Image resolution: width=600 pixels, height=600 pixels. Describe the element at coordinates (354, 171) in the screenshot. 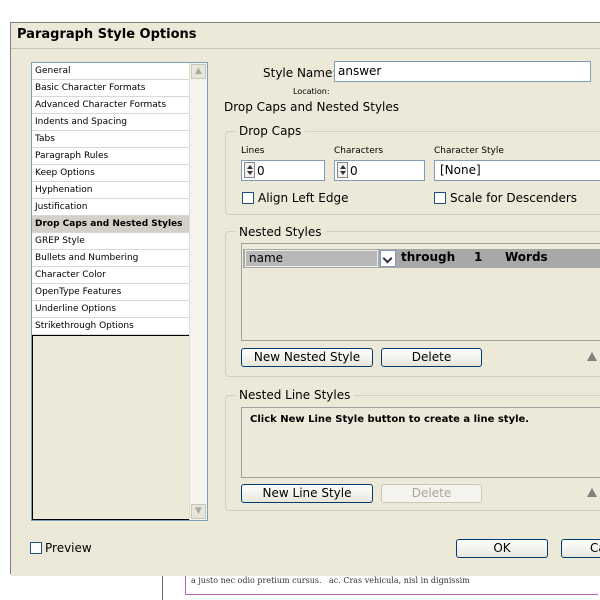

I see `characters-value: 0` at that location.